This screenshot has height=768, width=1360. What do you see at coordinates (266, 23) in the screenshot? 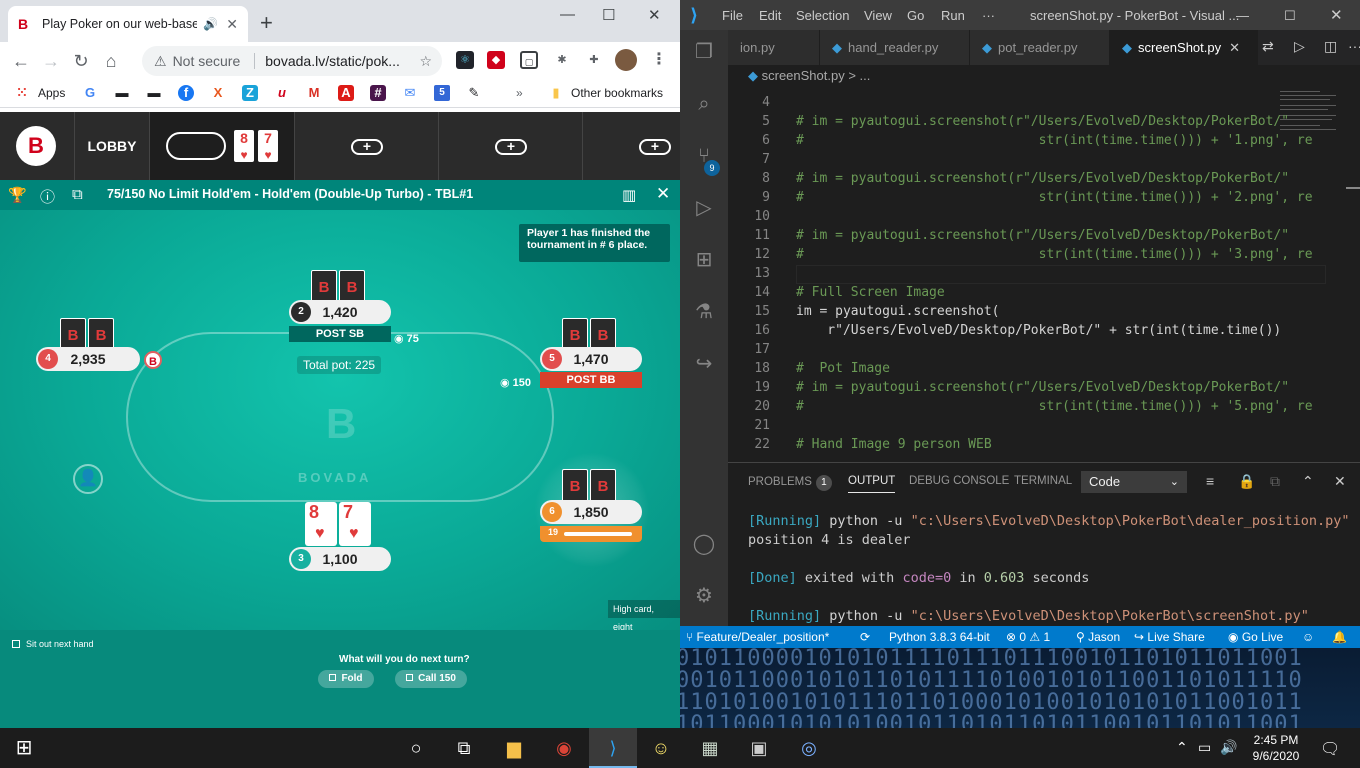
I see `new-tab-button: +` at bounding box center [266, 23].